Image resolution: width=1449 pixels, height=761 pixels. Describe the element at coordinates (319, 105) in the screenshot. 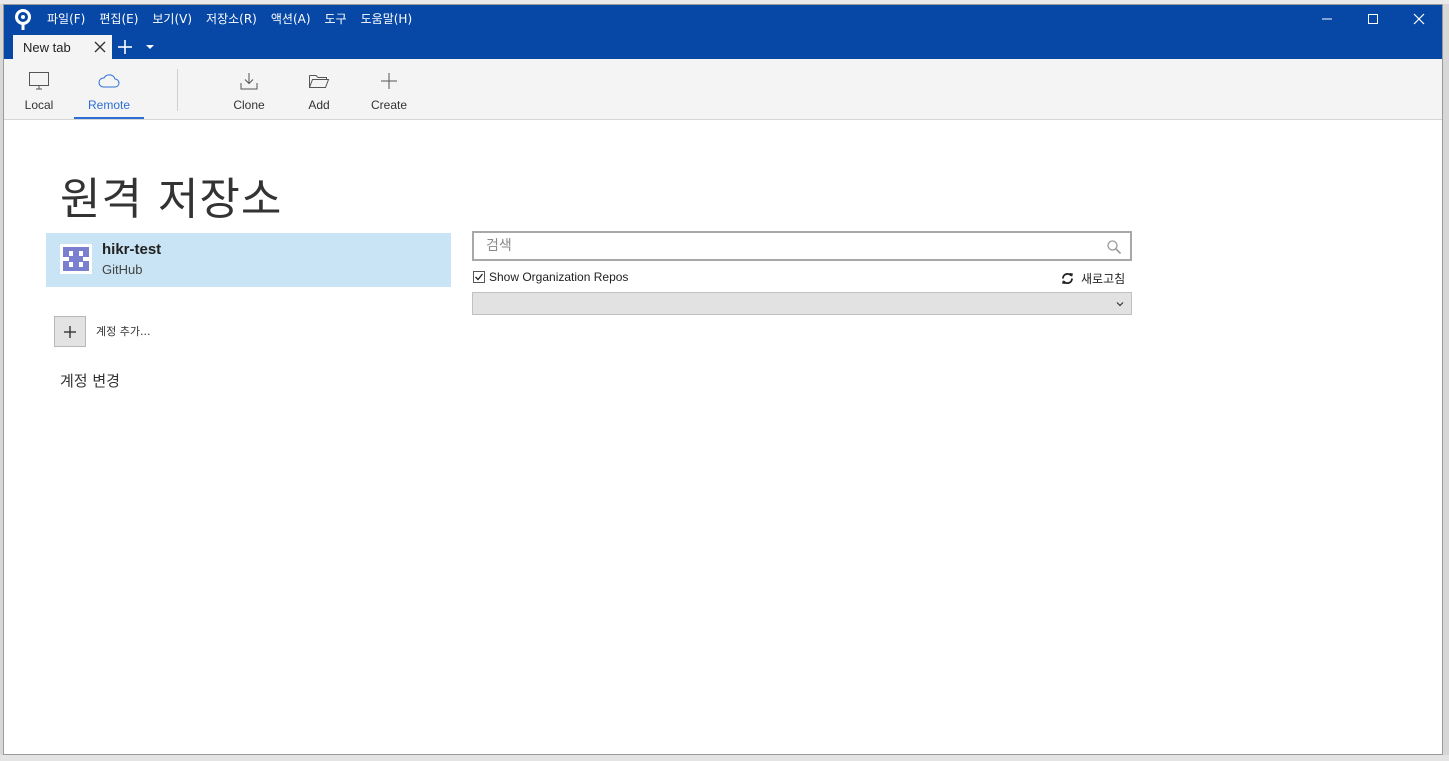

I see `add-label: Add` at that location.